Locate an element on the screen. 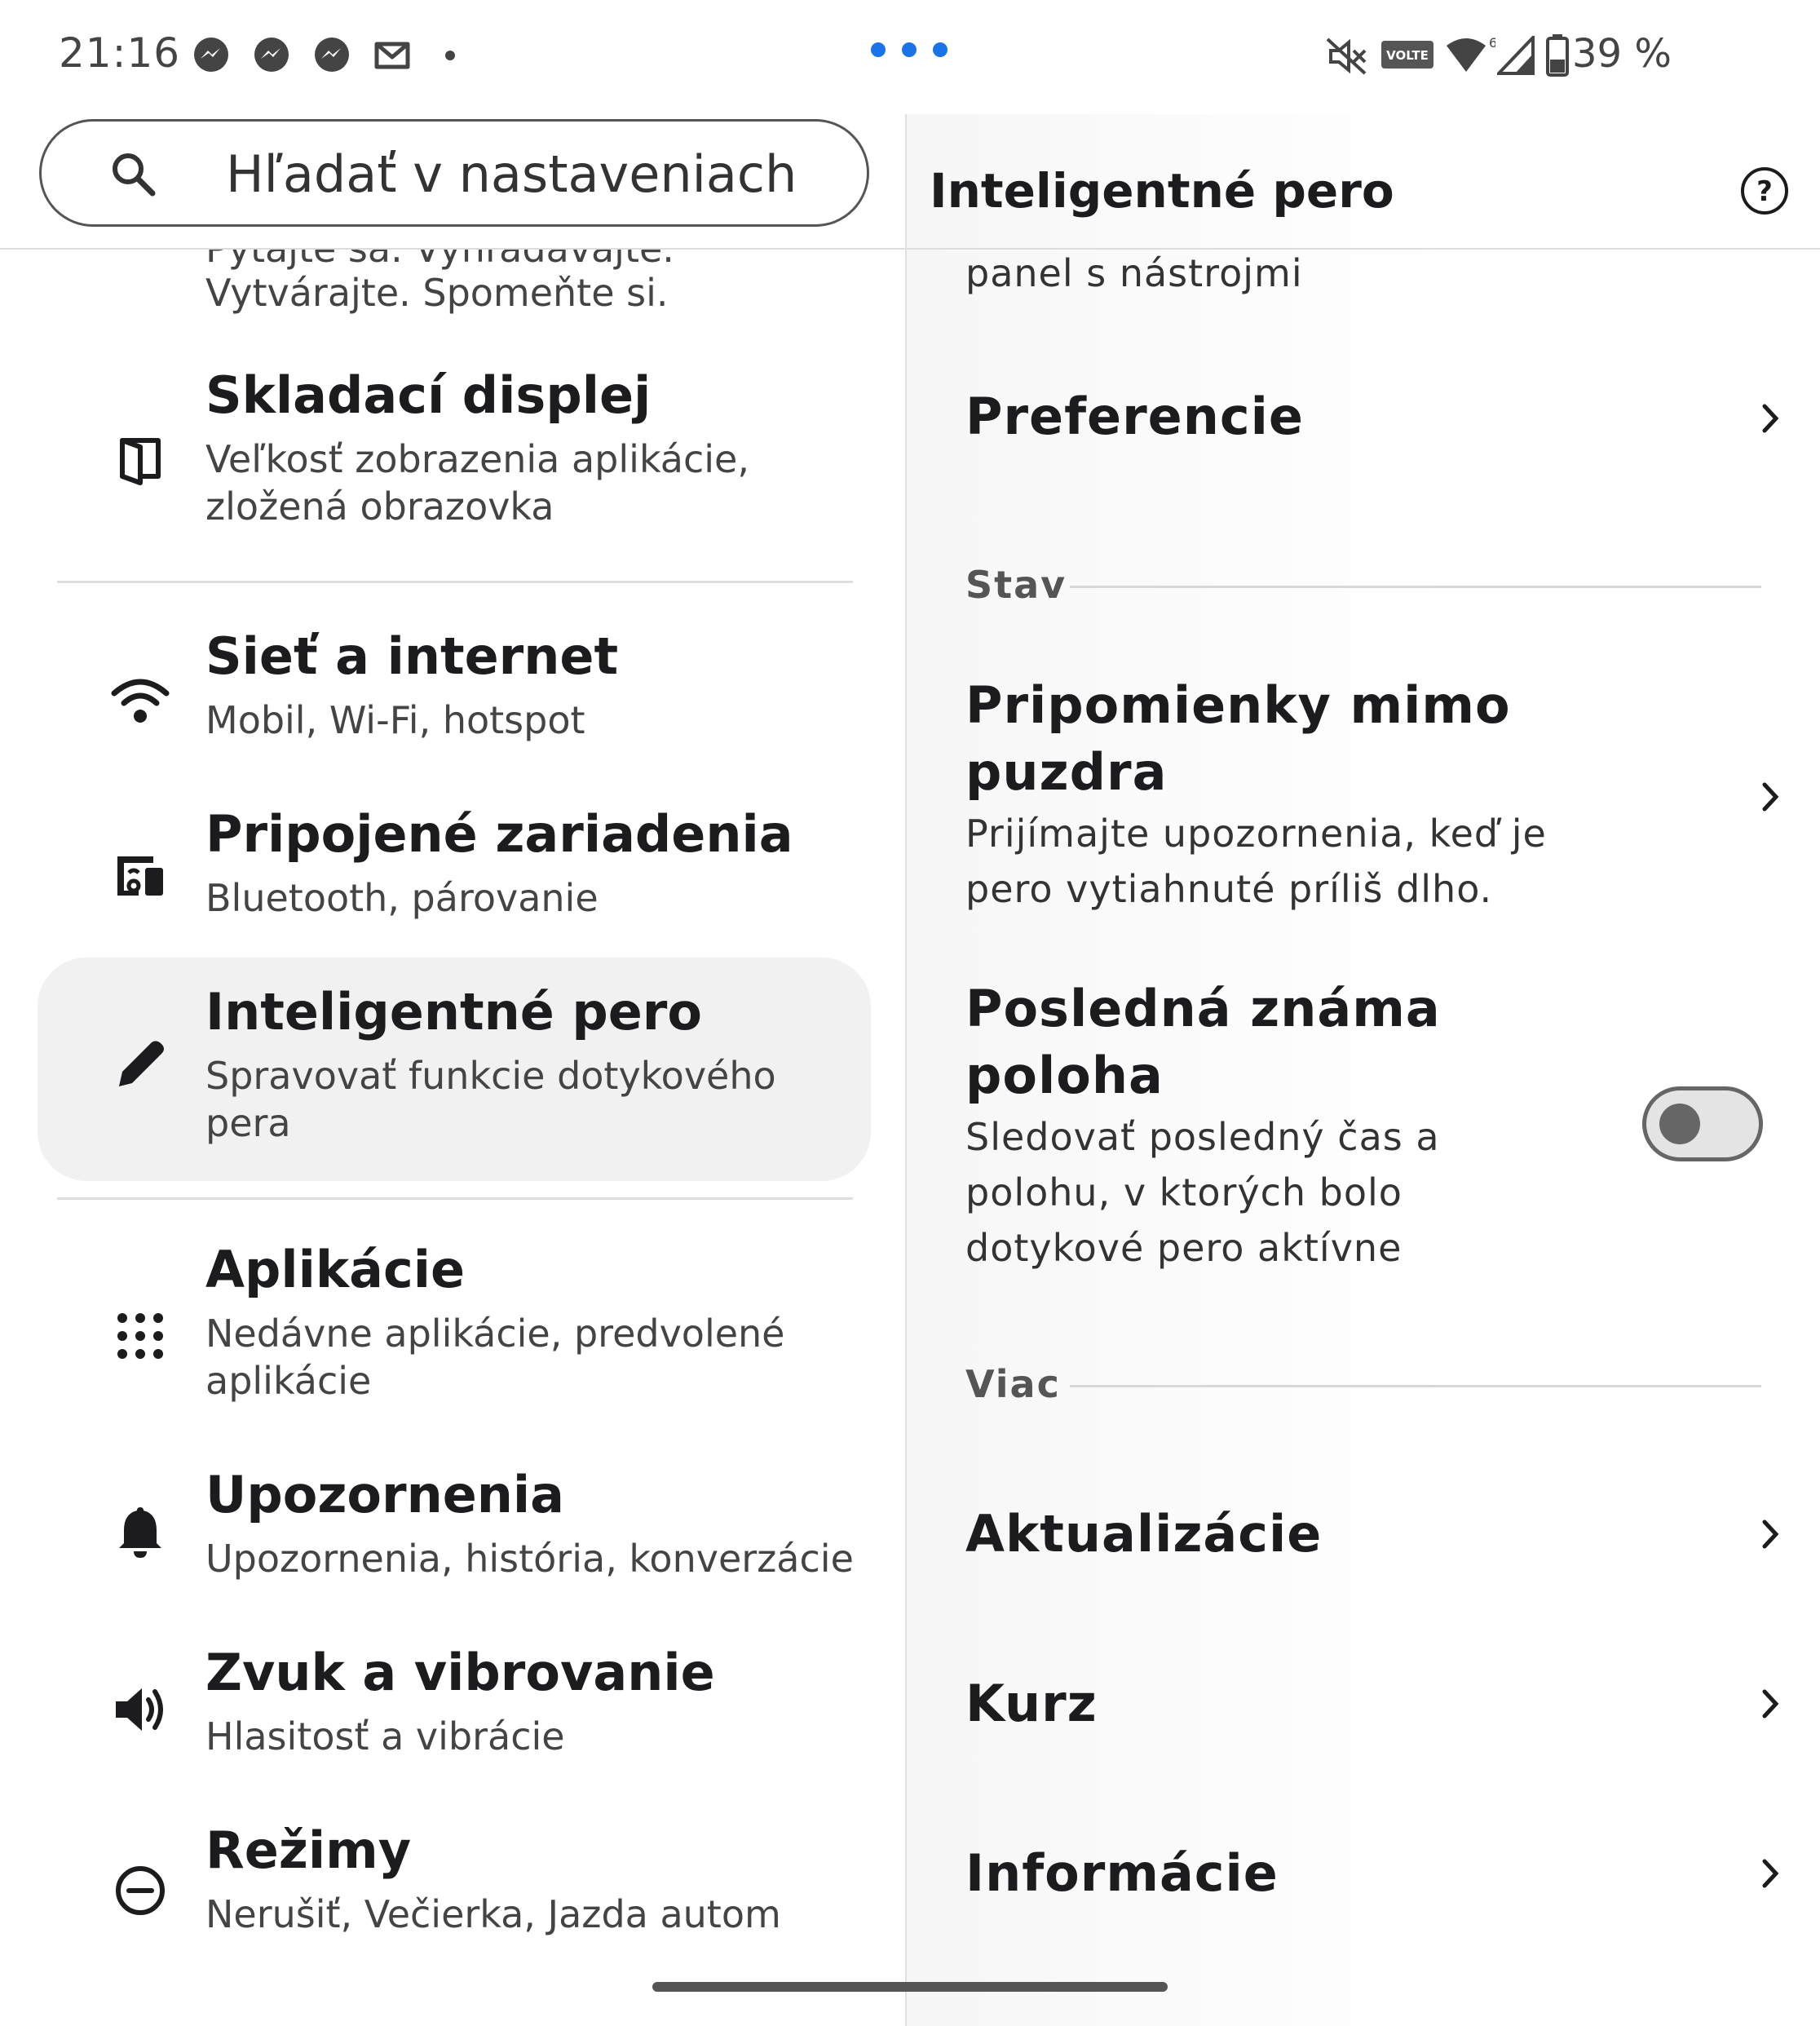 The height and width of the screenshot is (2026, 1820). settings-item-subtitle: Hlasitosť a vibrácie is located at coordinates (385, 1736).